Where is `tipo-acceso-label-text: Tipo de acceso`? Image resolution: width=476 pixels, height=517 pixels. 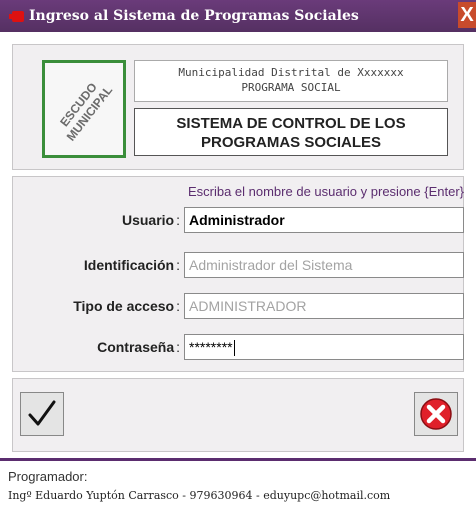
tipo-acceso-label-text: Tipo de acceso is located at coordinates (124, 306).